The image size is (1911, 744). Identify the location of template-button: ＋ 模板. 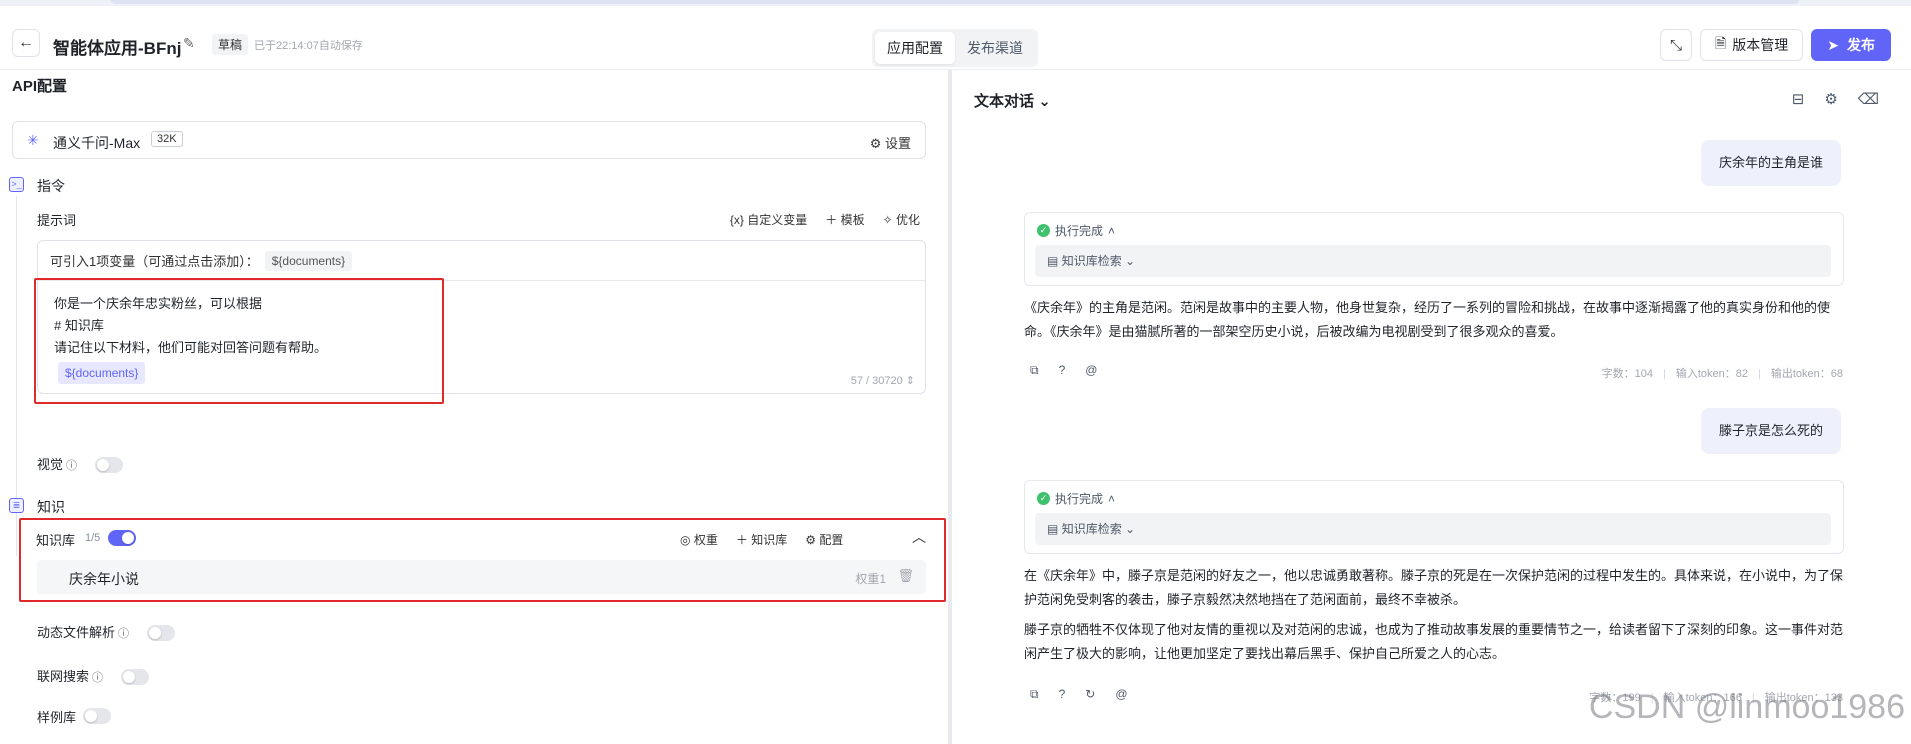
(844, 219).